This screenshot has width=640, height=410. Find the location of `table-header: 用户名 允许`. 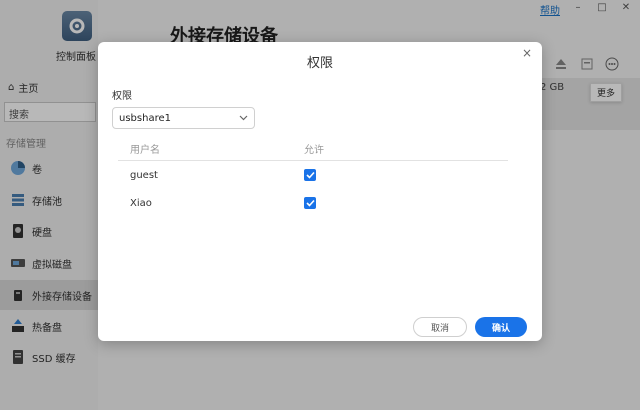

table-header: 用户名 允许 is located at coordinates (313, 149).